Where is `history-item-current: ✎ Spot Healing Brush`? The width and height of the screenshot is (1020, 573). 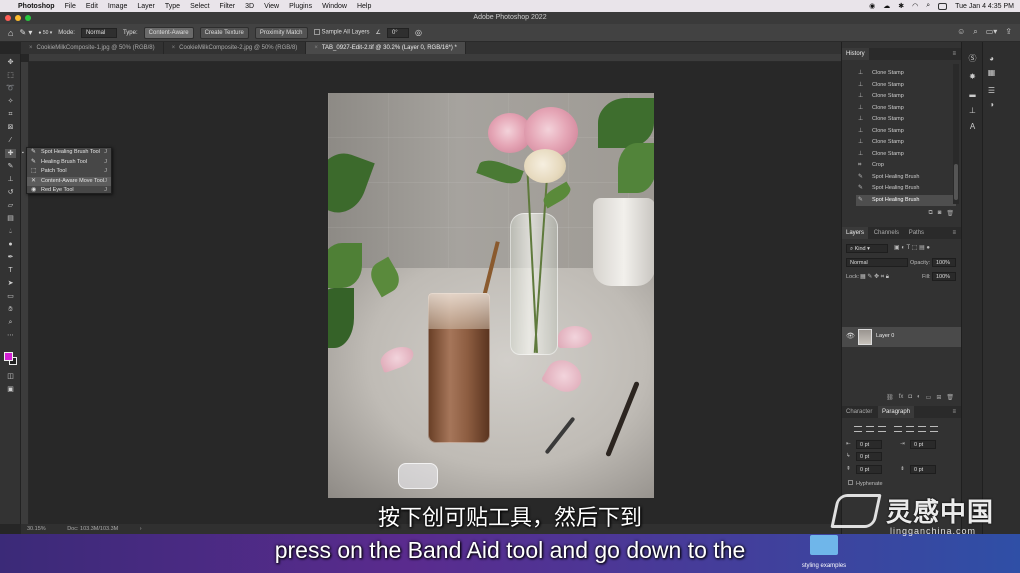 history-item-current: ✎ Spot Healing Brush is located at coordinates (906, 200).